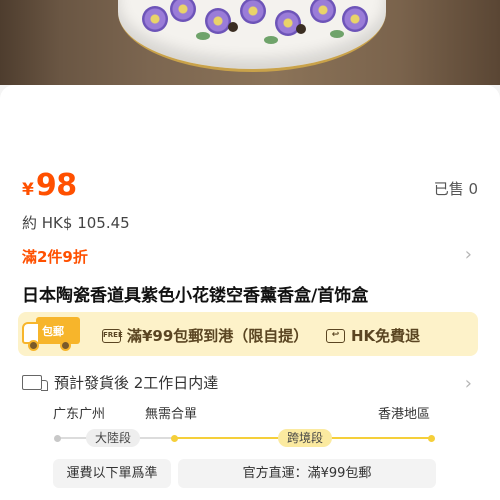 The height and width of the screenshot is (500, 500). I want to click on shipping-banner: 包郵 FREE 滿¥99包郵到港（限自提） ↩ HK免費退, so click(248, 334).